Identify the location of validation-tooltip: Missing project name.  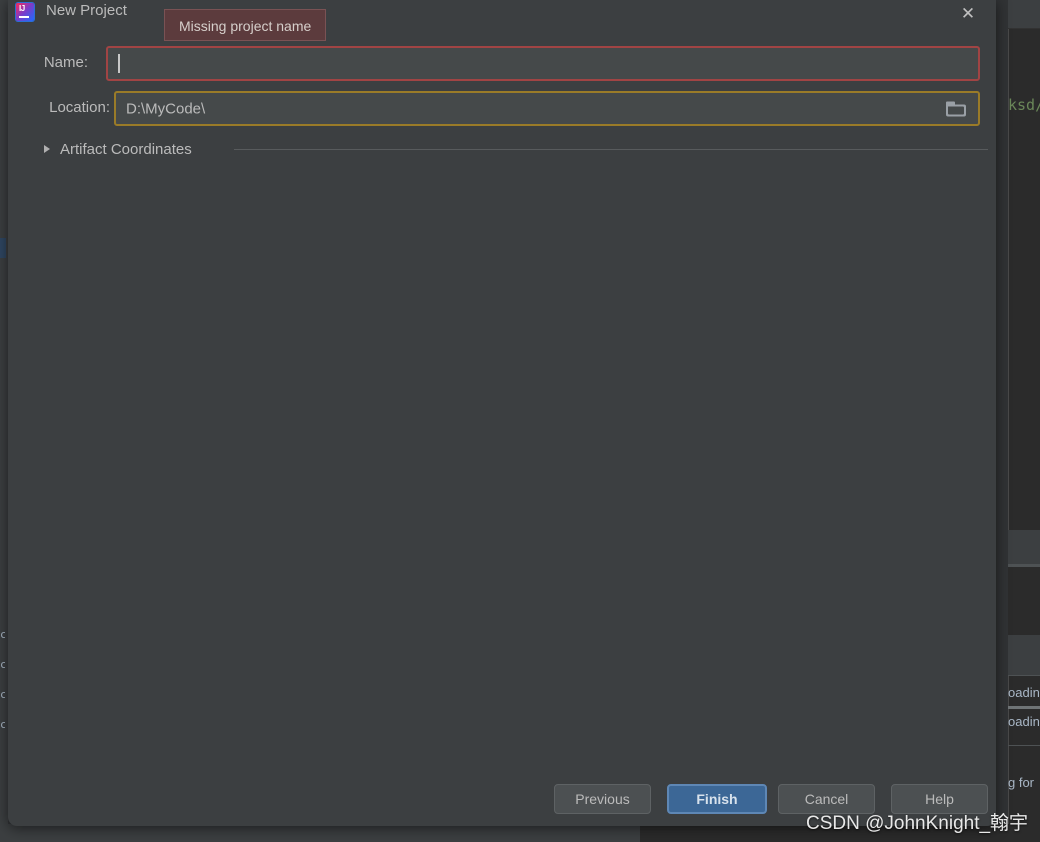
(245, 25).